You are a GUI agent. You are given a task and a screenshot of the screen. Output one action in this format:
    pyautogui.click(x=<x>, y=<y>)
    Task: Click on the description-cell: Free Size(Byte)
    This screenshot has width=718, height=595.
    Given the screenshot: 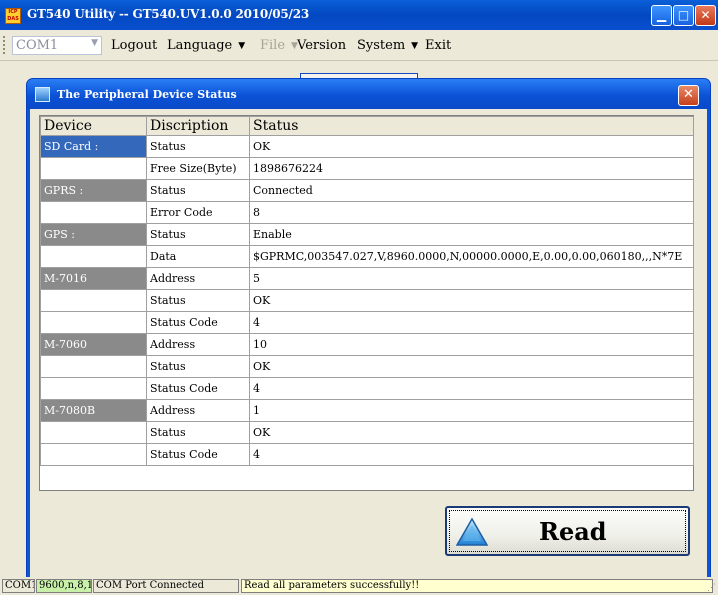 What is the action you would take?
    pyautogui.click(x=198, y=168)
    